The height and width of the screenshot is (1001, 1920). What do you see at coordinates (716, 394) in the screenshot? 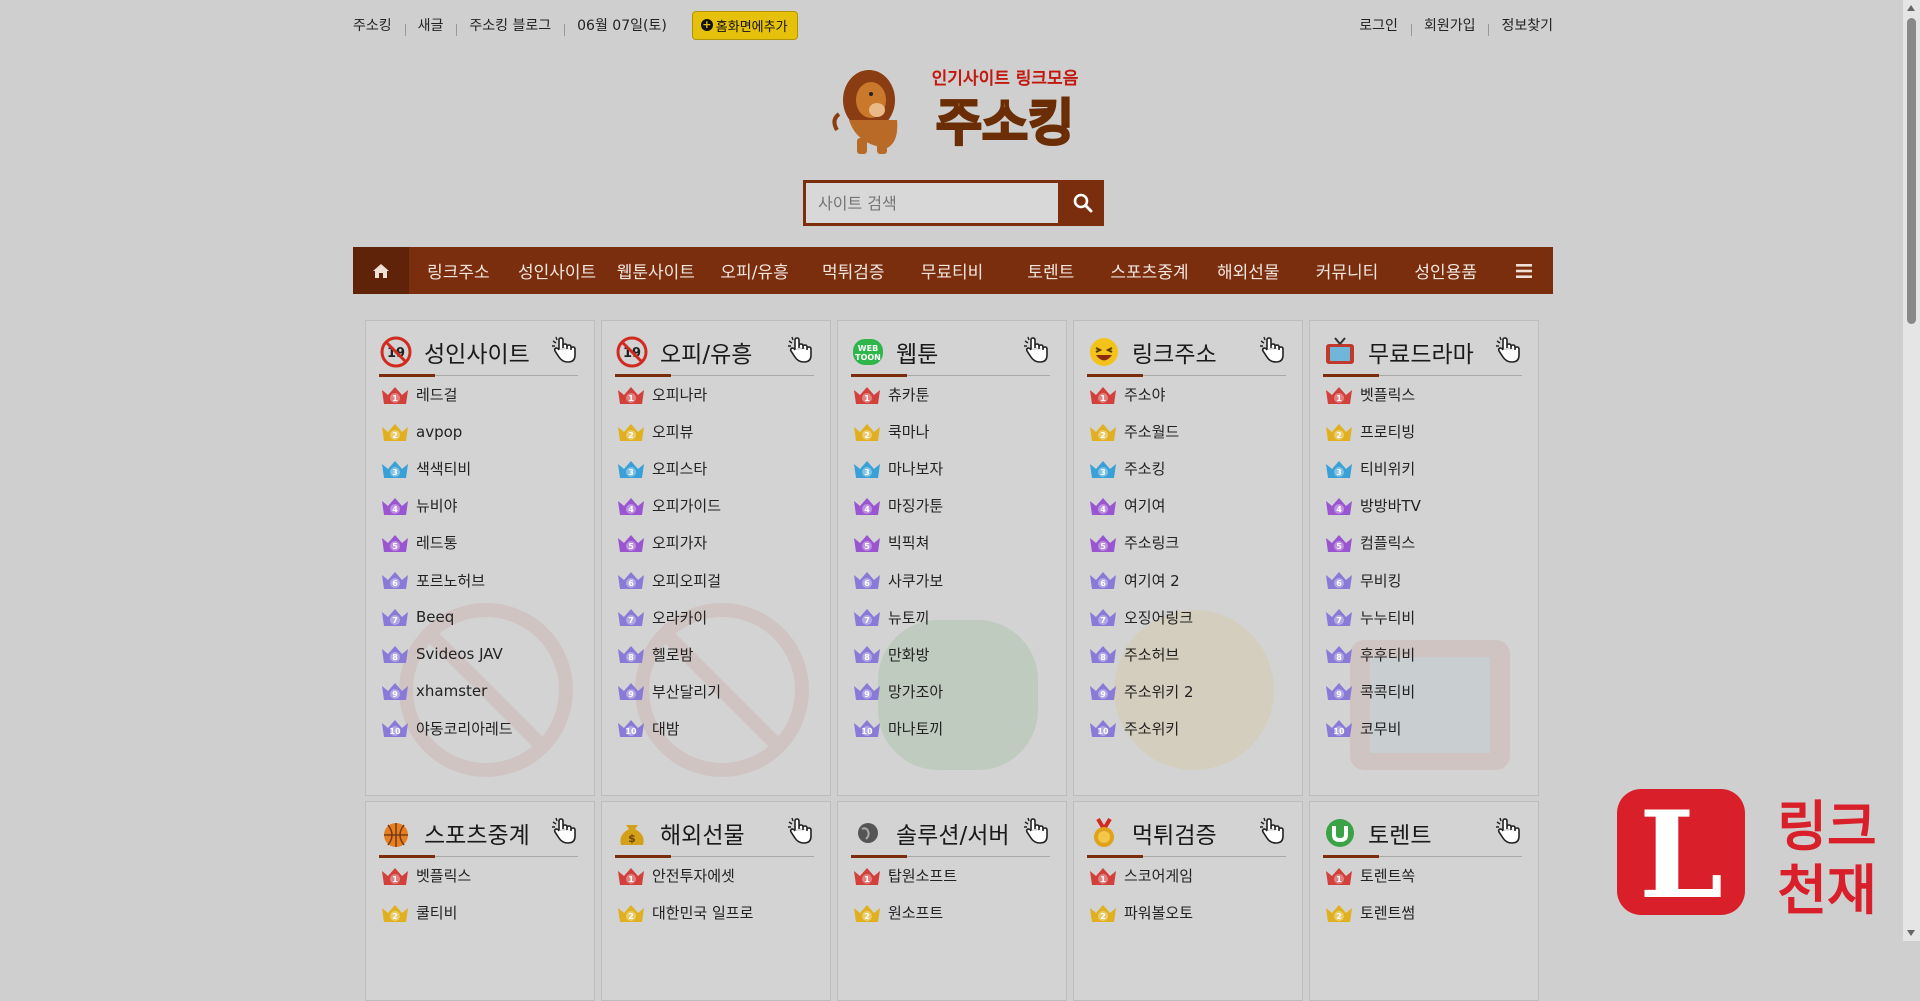
I see `site-list-item: 1 오피나라` at bounding box center [716, 394].